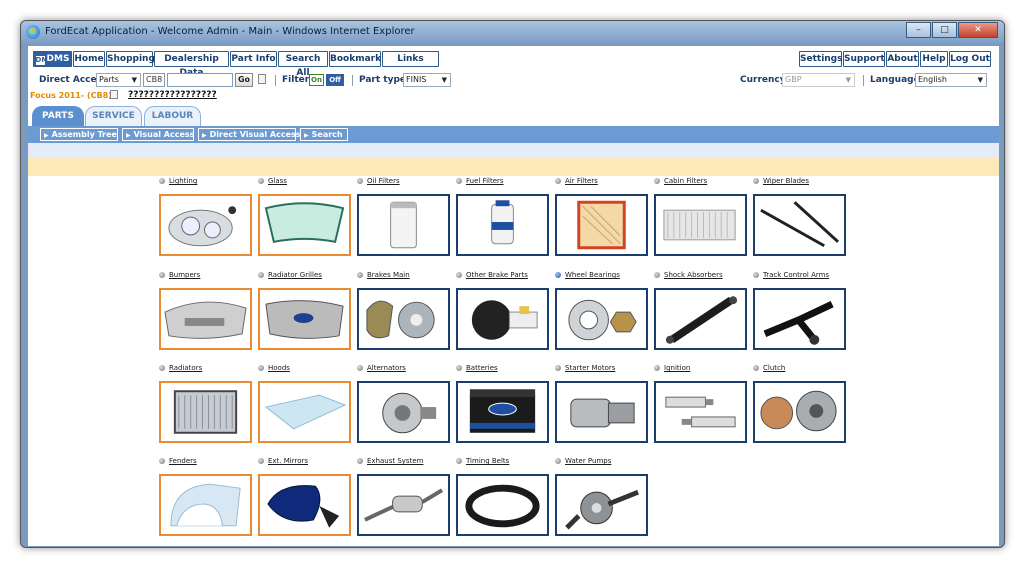  Describe the element at coordinates (304, 412) in the screenshot. I see `category-image-hoods` at that location.